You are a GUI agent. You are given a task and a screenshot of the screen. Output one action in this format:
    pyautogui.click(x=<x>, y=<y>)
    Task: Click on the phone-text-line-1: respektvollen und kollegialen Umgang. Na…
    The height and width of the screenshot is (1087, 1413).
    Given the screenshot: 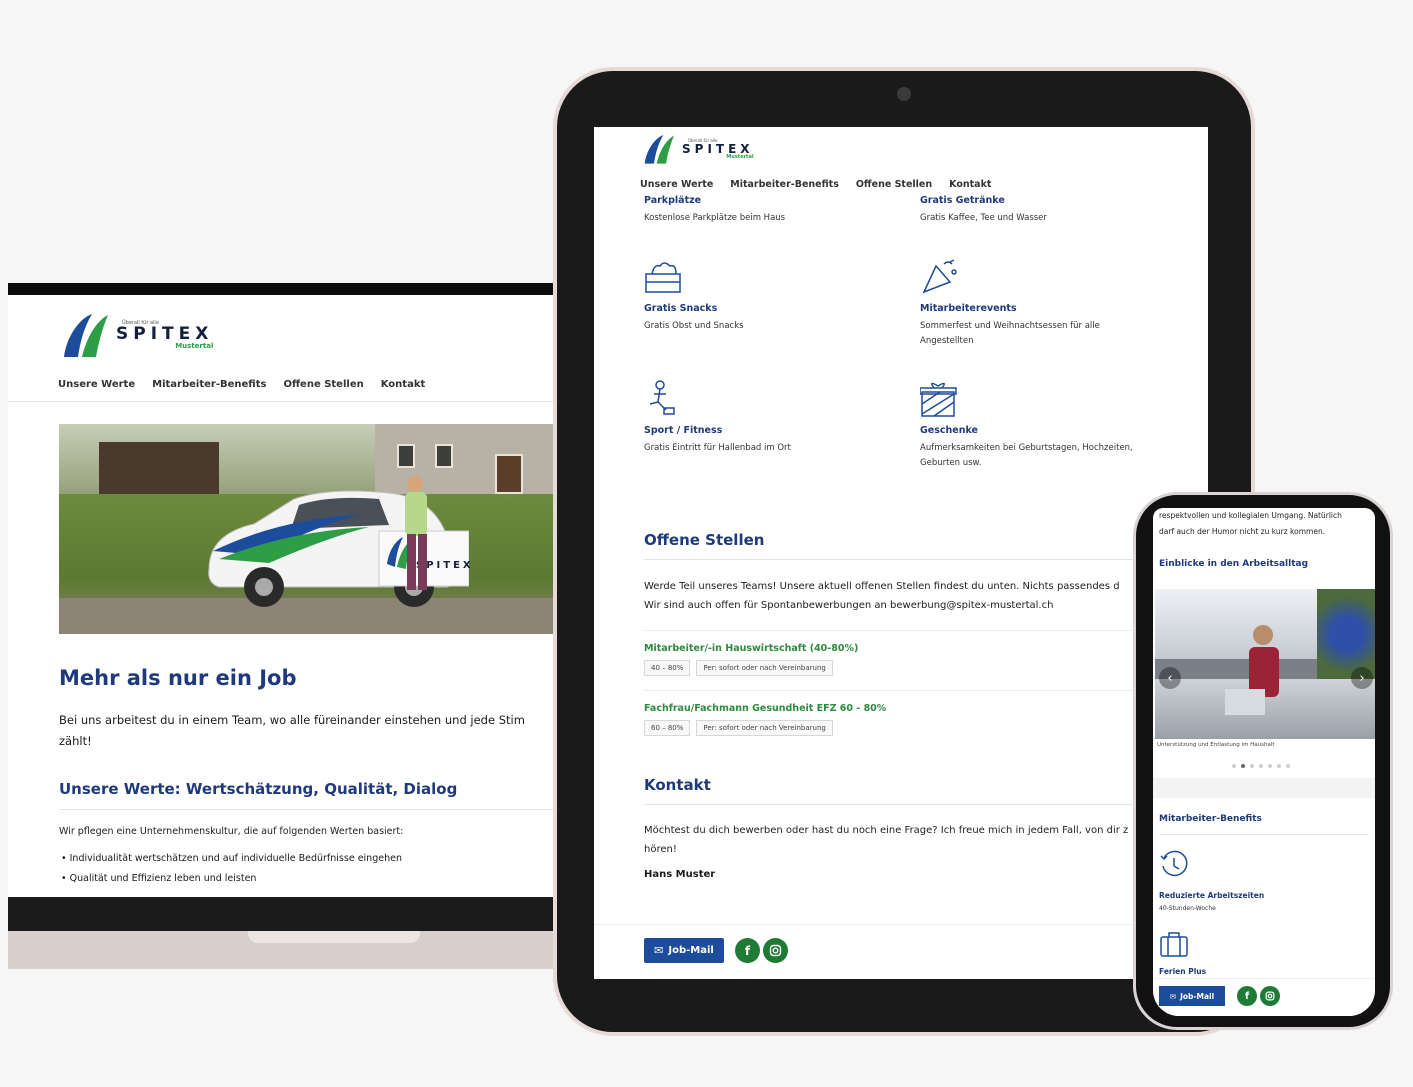 What is the action you would take?
    pyautogui.click(x=1250, y=515)
    